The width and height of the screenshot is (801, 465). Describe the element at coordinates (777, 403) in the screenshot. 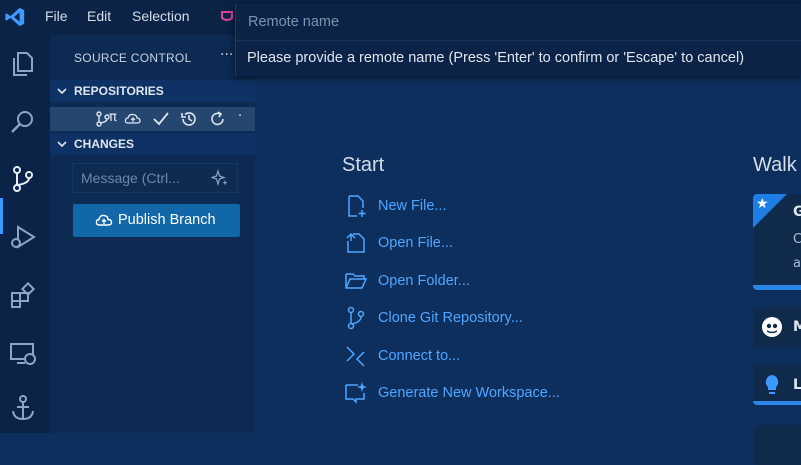

I see `walkthrough-item-3-progress` at that location.